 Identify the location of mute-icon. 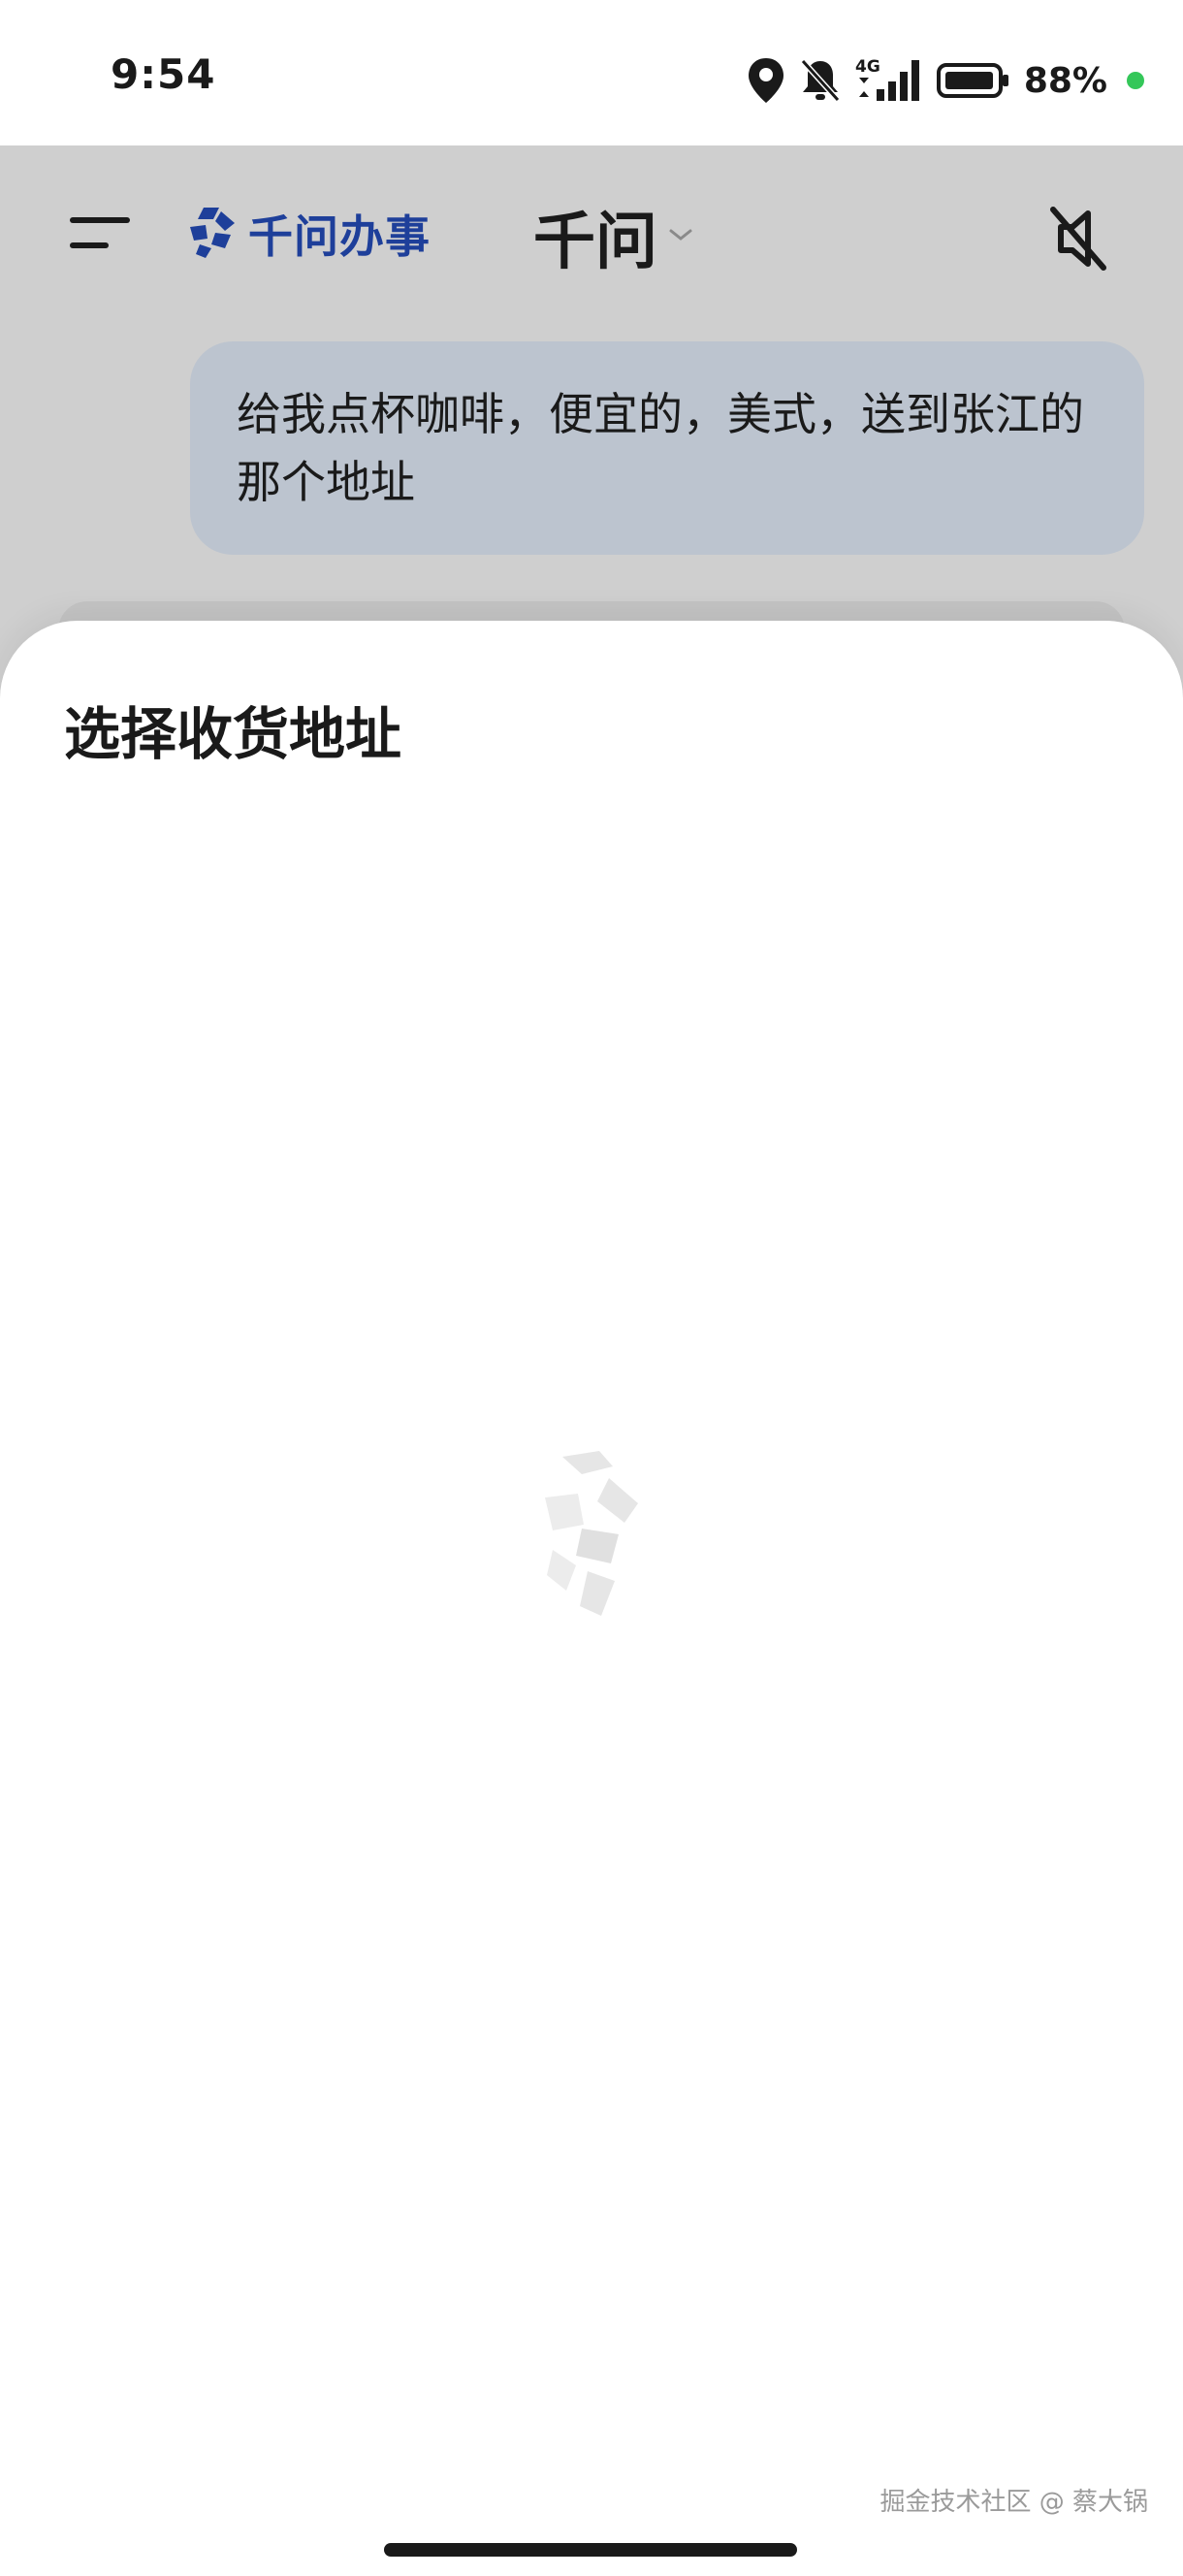
(1078, 238).